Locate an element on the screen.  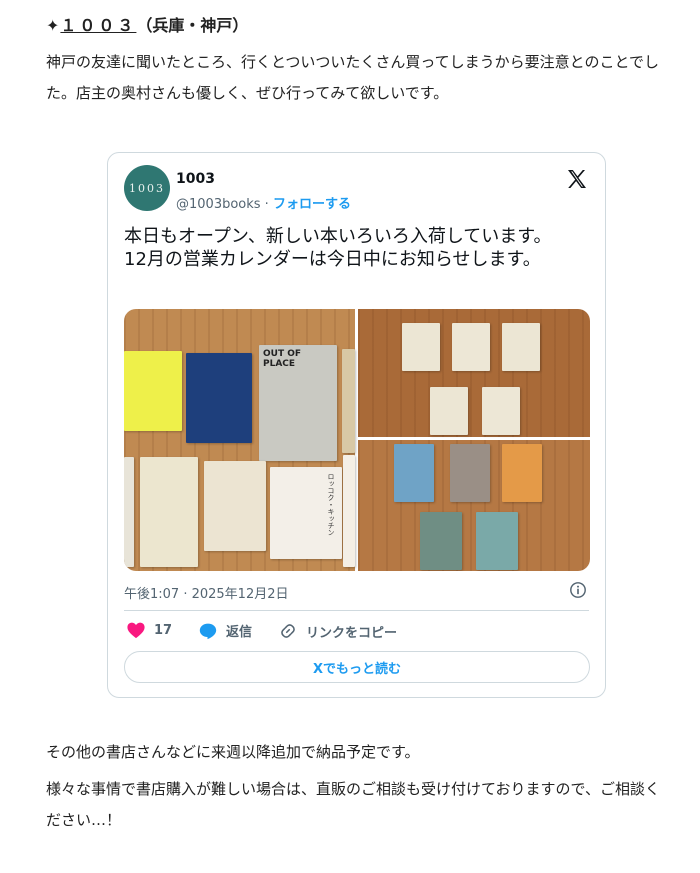
reply-button: 返信 is located at coordinates (225, 630).